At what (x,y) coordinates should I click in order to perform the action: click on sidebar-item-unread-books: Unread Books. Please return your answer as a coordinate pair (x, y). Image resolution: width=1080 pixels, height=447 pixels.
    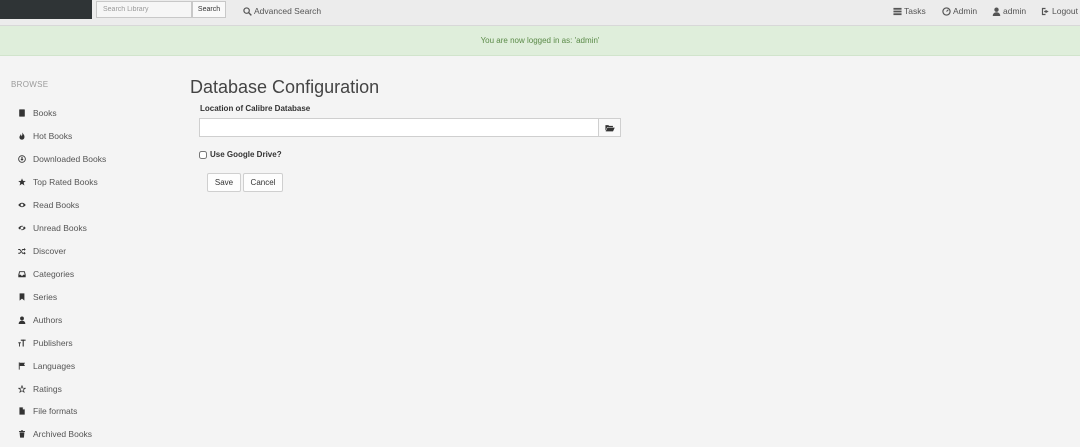
    Looking at the image, I should click on (52, 228).